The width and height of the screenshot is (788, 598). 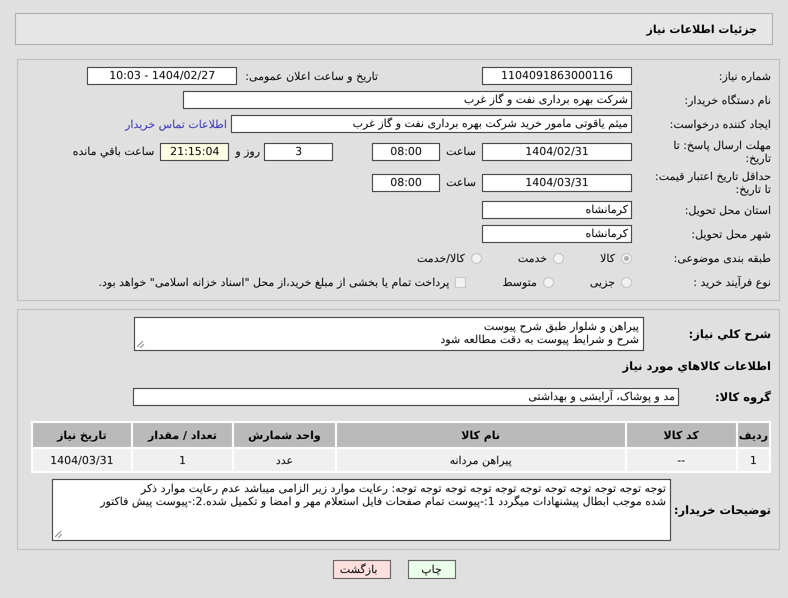 What do you see at coordinates (557, 234) in the screenshot?
I see `city-field: کرمانشاه` at bounding box center [557, 234].